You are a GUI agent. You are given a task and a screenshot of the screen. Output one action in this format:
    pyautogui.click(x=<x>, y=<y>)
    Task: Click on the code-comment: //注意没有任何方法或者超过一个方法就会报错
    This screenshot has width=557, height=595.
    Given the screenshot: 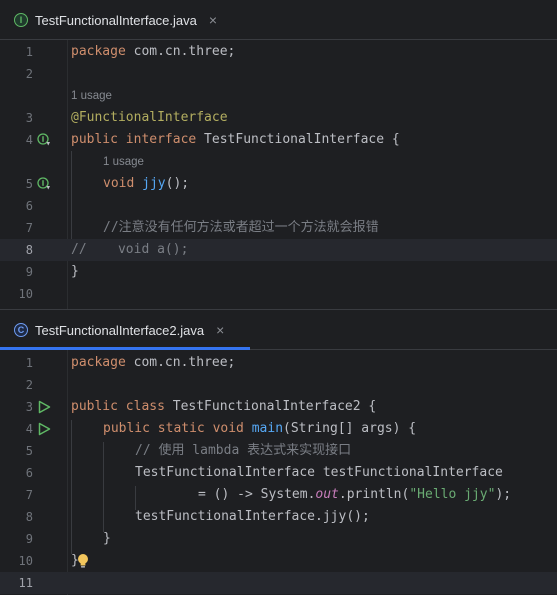 What is the action you would take?
    pyautogui.click(x=241, y=227)
    